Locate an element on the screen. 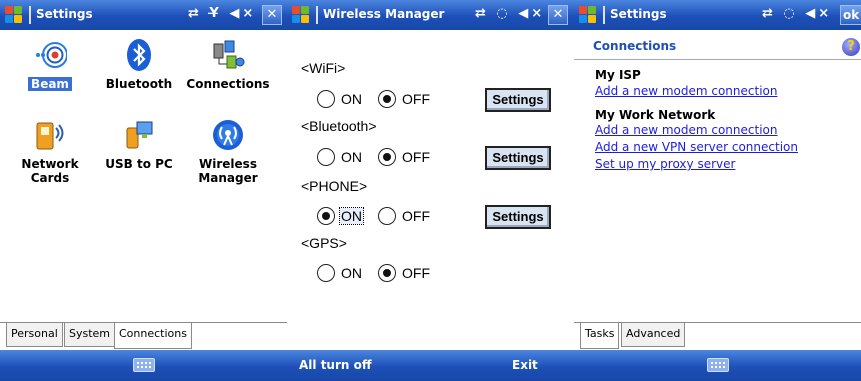 This screenshot has height=381, width=861. exit-softkey: Exit is located at coordinates (525, 365).